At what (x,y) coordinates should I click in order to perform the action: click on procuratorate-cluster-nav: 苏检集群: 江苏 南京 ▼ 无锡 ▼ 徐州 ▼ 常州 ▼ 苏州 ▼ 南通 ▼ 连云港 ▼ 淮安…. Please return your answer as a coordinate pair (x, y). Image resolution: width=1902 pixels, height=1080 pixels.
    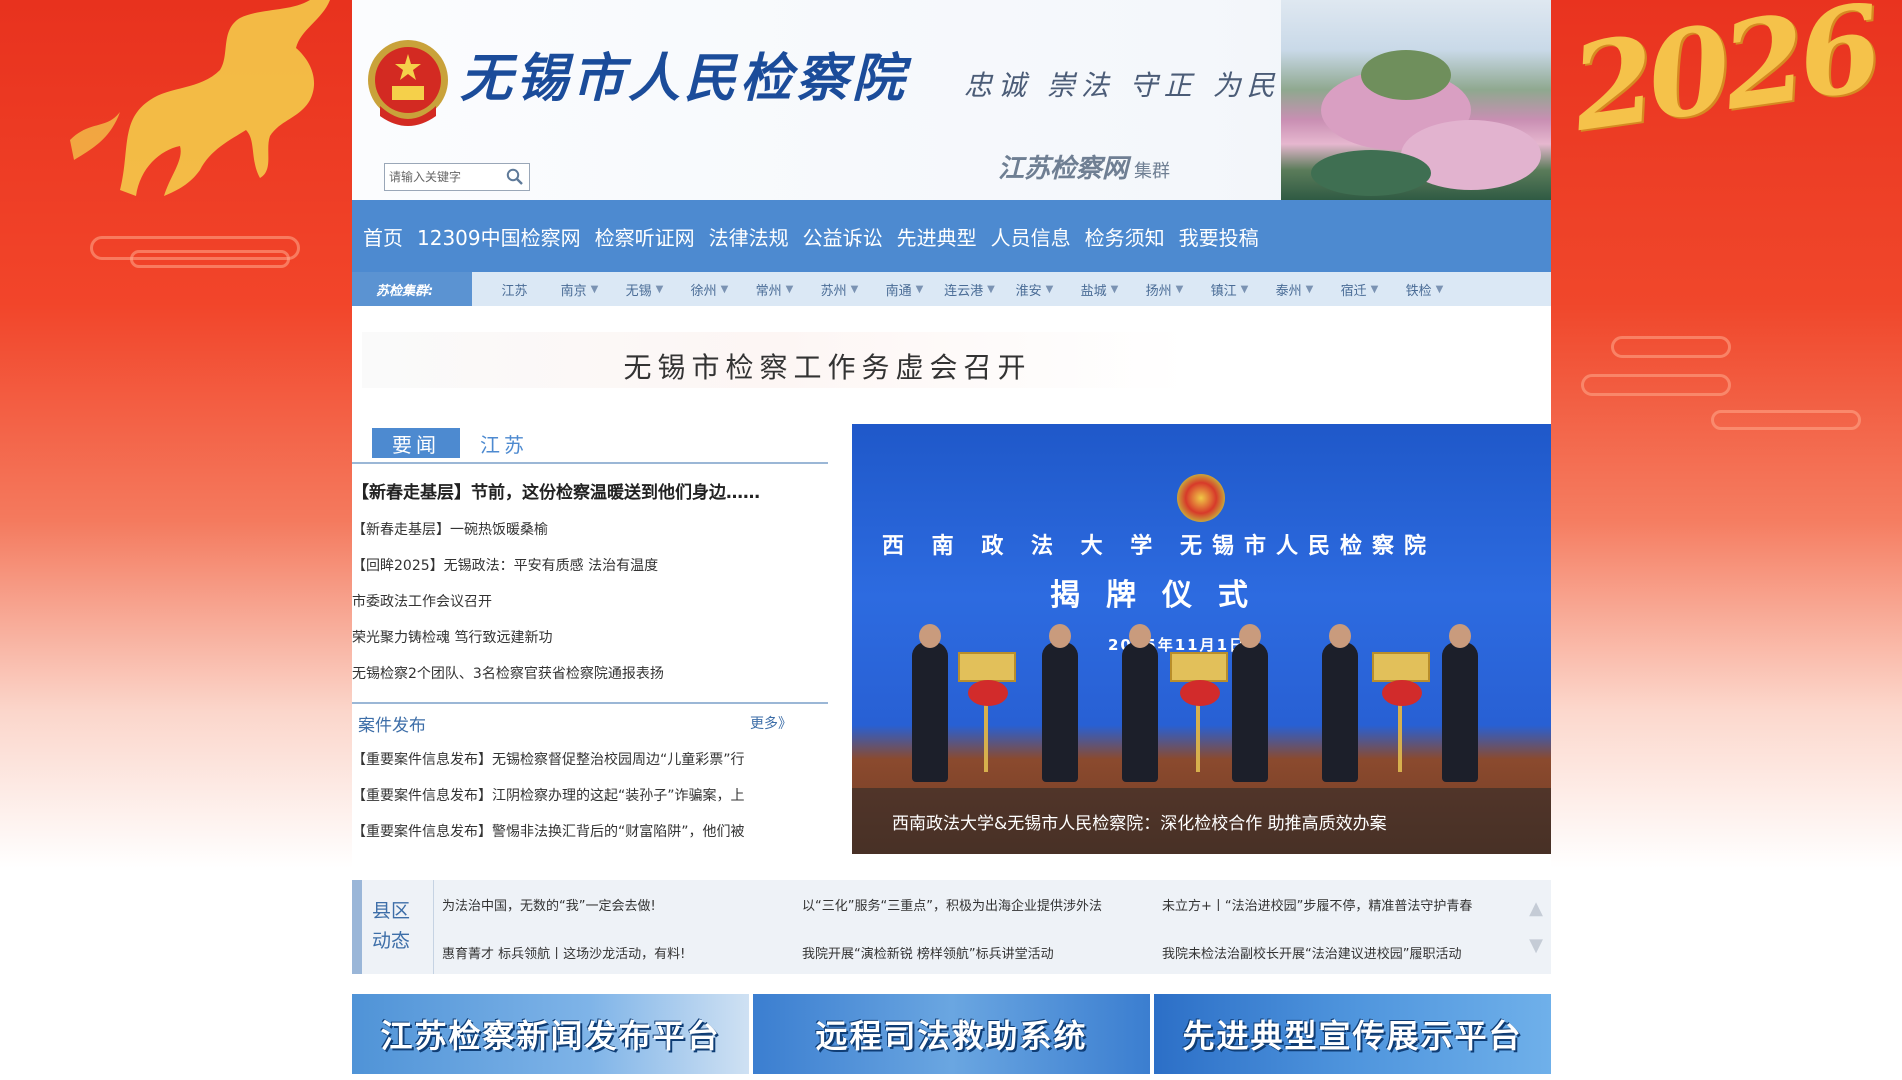
    Looking at the image, I should click on (951, 289).